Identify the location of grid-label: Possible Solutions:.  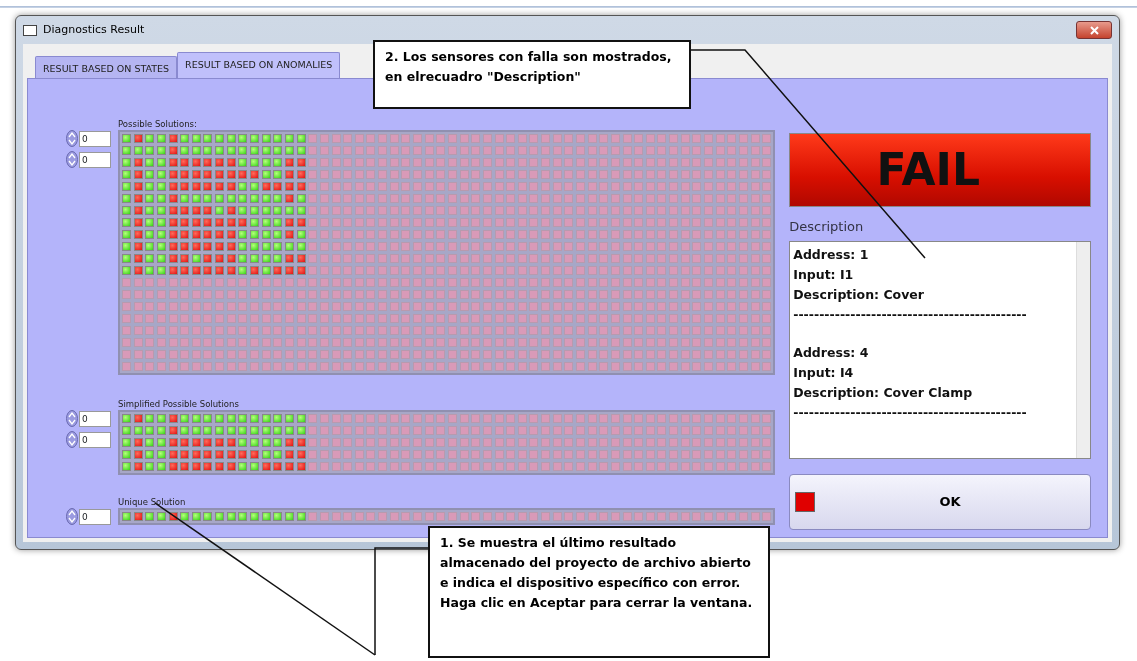
(158, 124).